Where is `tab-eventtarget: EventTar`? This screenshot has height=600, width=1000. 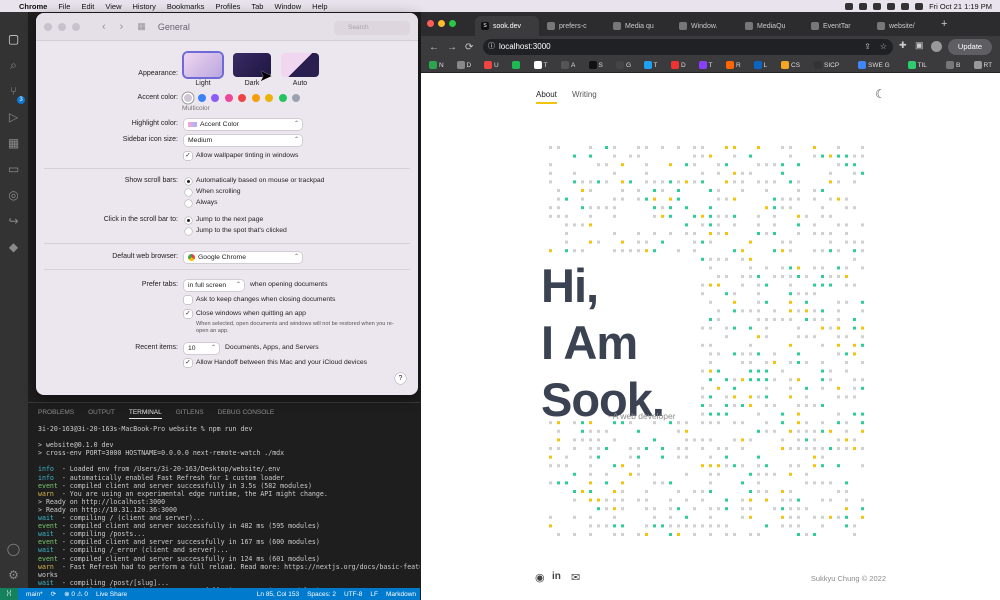
tab-eventtarget: EventTar is located at coordinates (837, 26).